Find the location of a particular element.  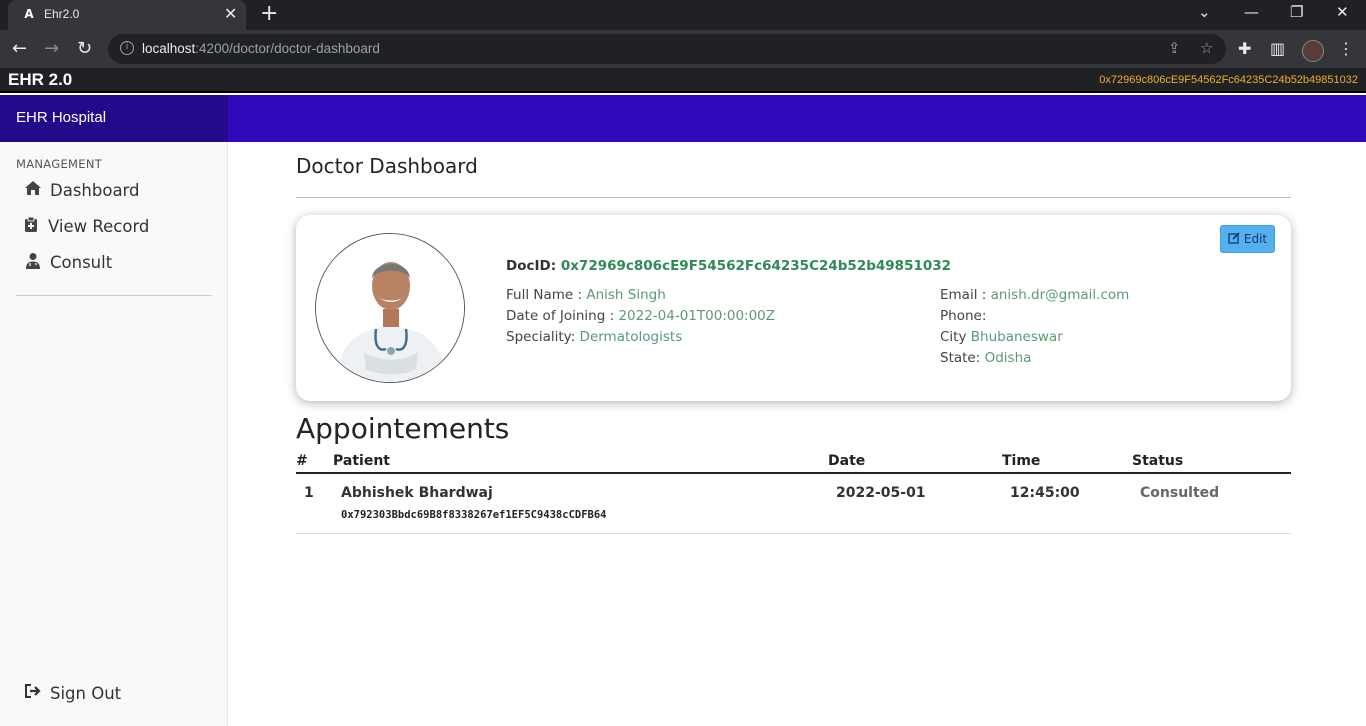

email-field: Email : anish.dr@gmail.com is located at coordinates (1035, 295).